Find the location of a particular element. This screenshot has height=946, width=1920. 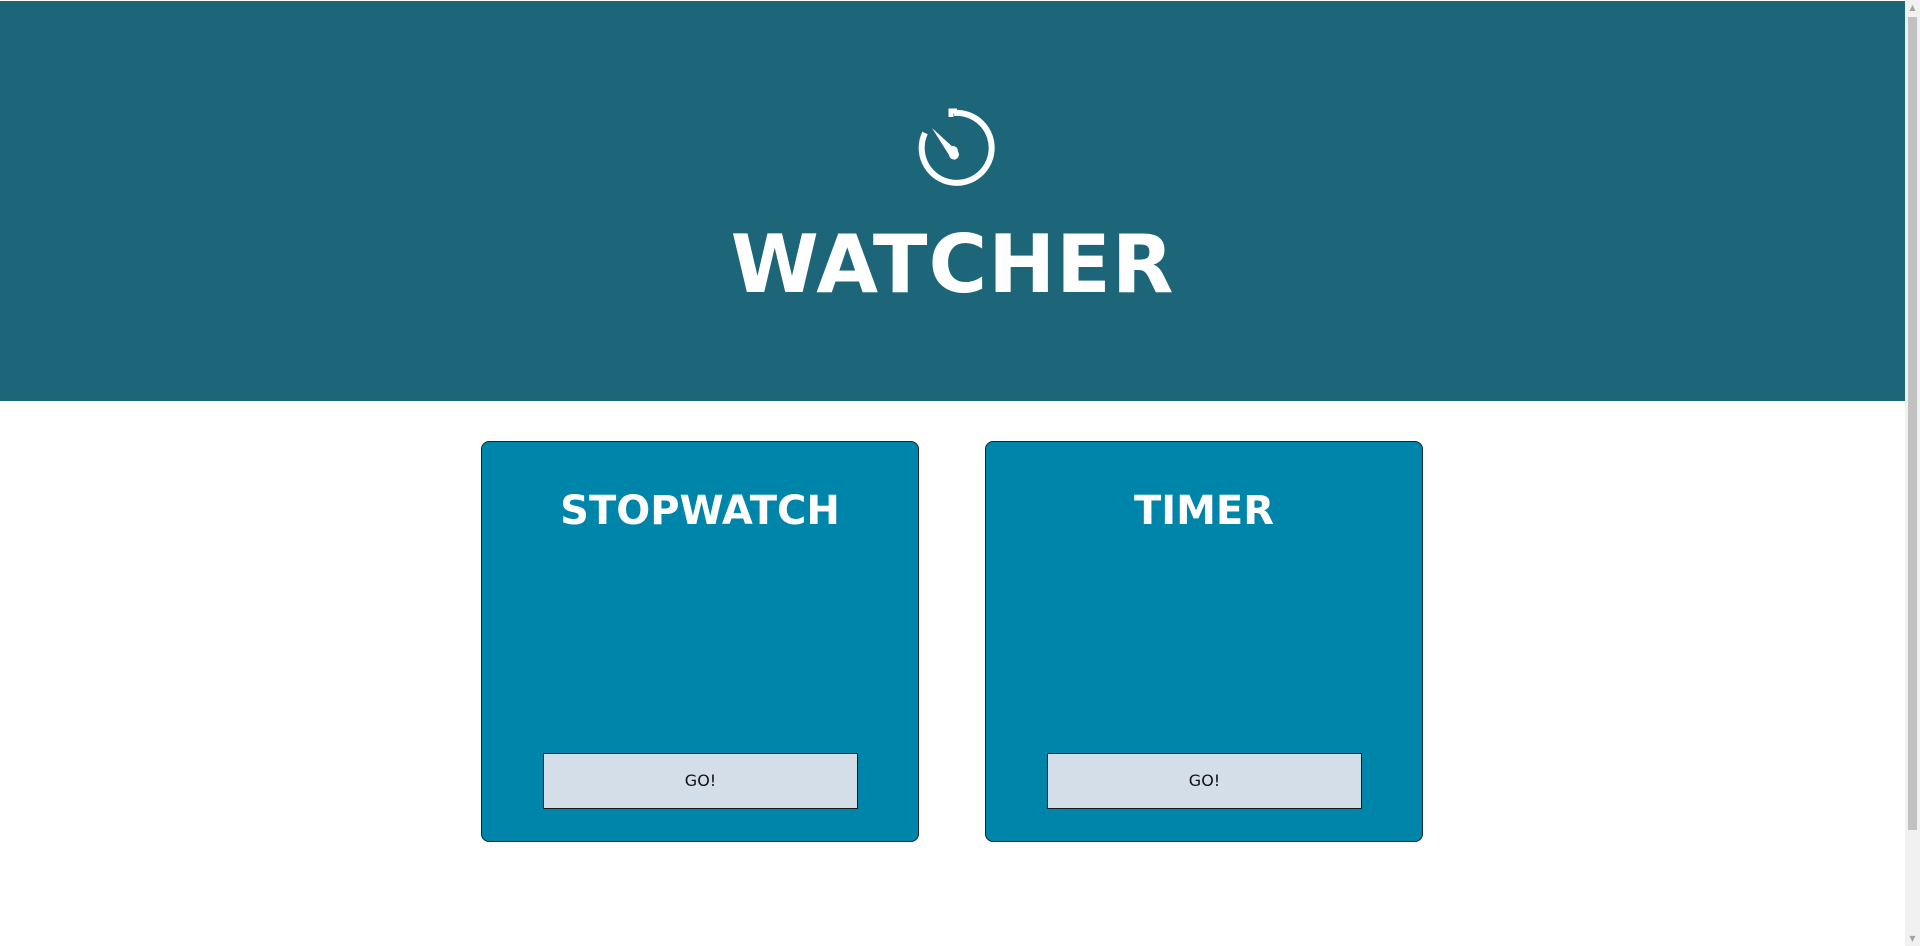

scrollbar-thumb is located at coordinates (1912, 423).